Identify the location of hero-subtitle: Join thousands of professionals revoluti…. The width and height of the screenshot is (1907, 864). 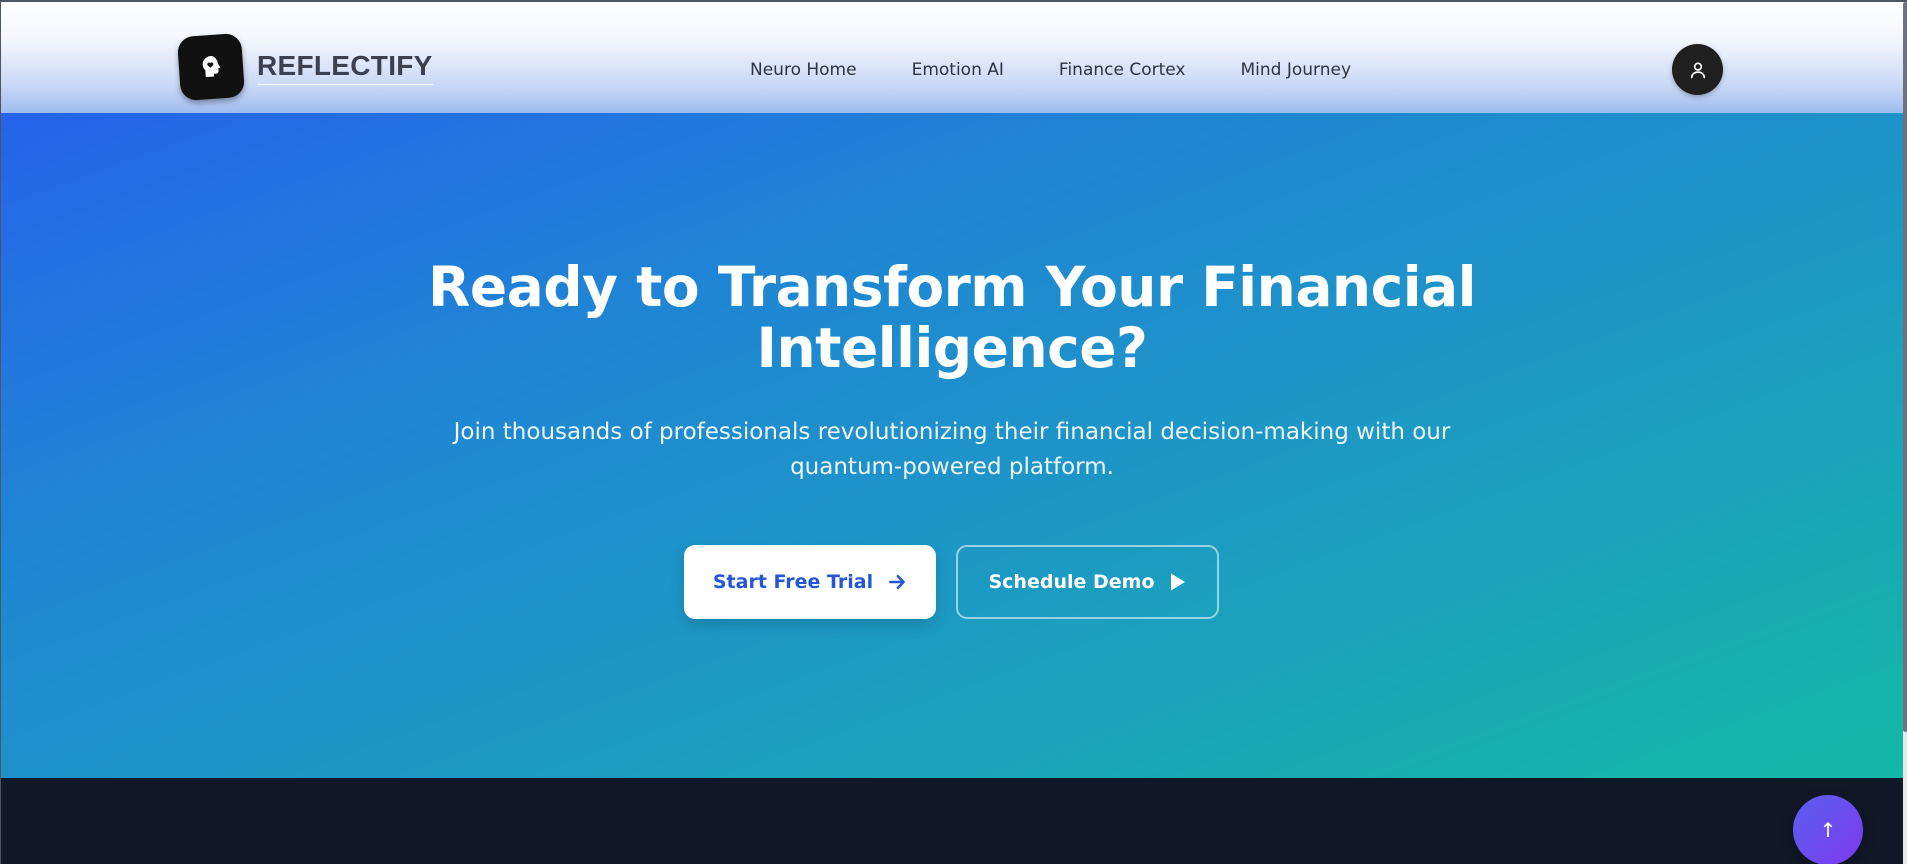
(952, 450).